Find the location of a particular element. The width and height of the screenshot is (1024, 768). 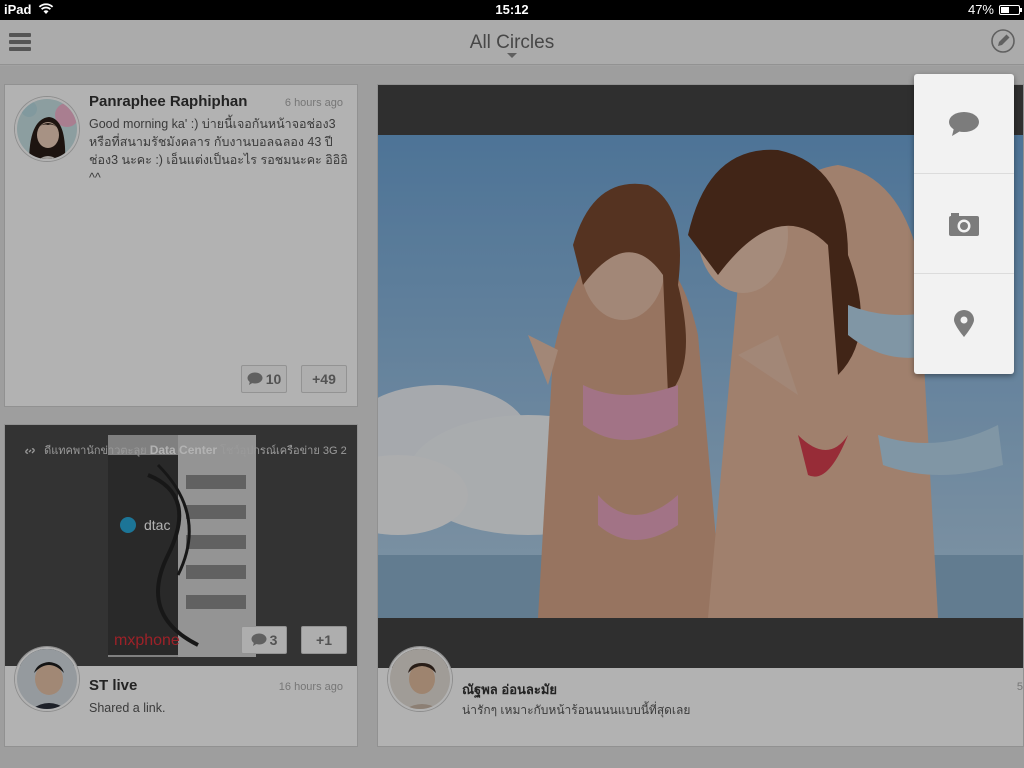

share-photo-button is located at coordinates (964, 224).